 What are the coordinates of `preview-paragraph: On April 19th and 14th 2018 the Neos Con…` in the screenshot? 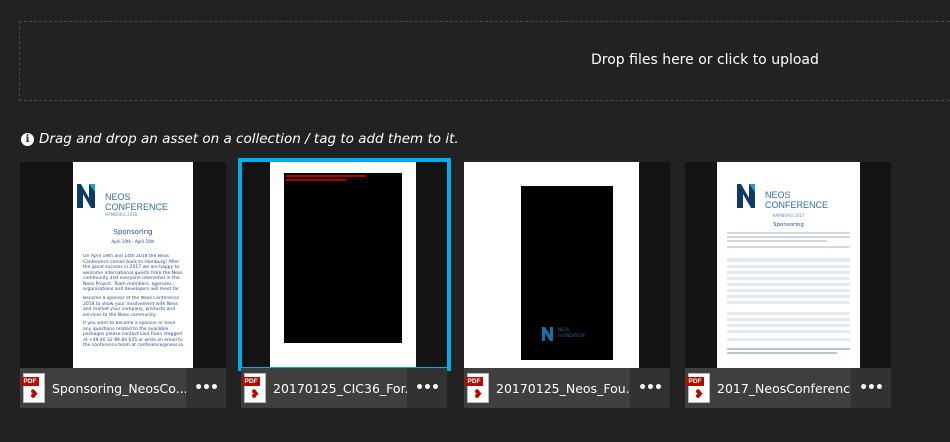 It's located at (133, 273).